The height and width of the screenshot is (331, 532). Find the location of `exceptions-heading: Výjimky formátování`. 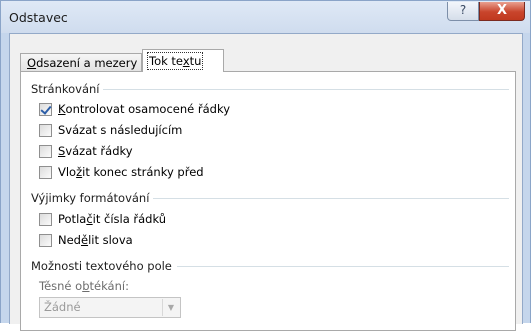

exceptions-heading: Výjimky formátování is located at coordinates (90, 198).